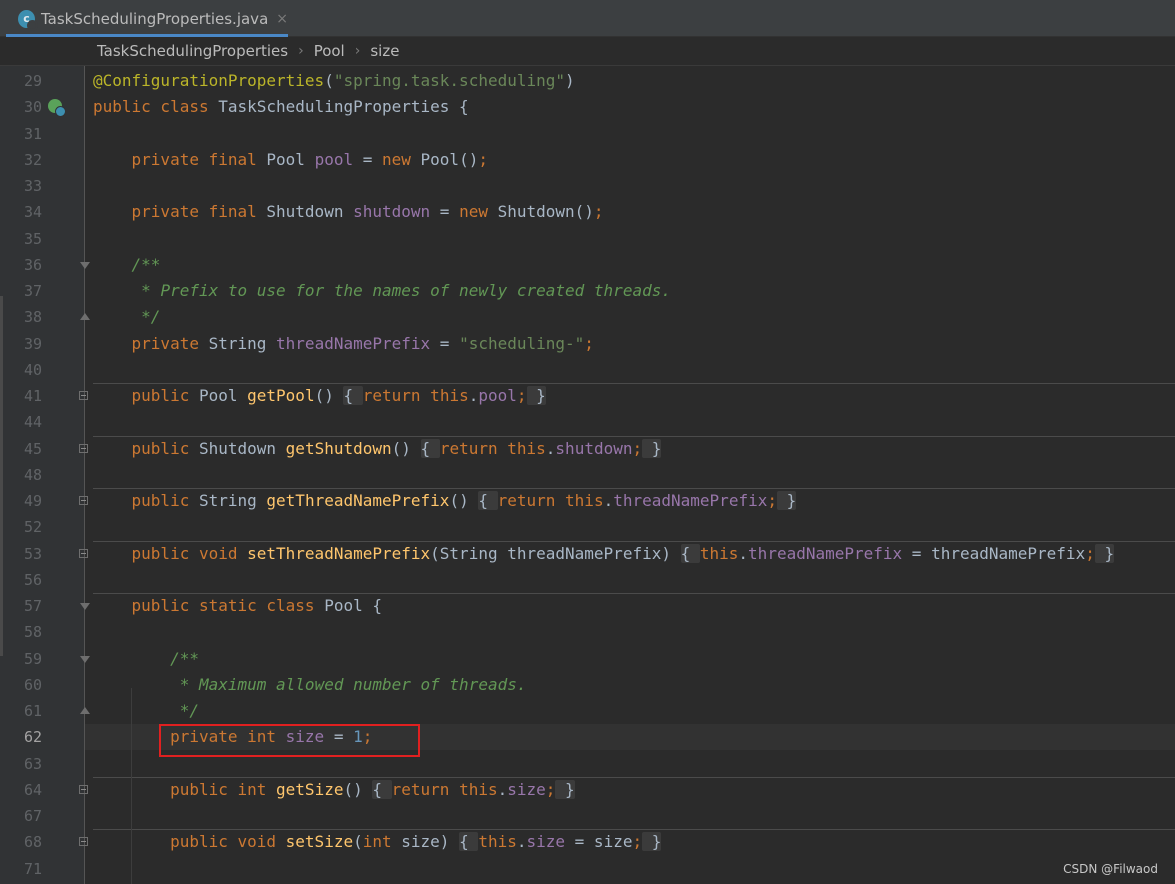  I want to click on code-line: 60 * Maximum allowed number of threads., so click(587, 685).